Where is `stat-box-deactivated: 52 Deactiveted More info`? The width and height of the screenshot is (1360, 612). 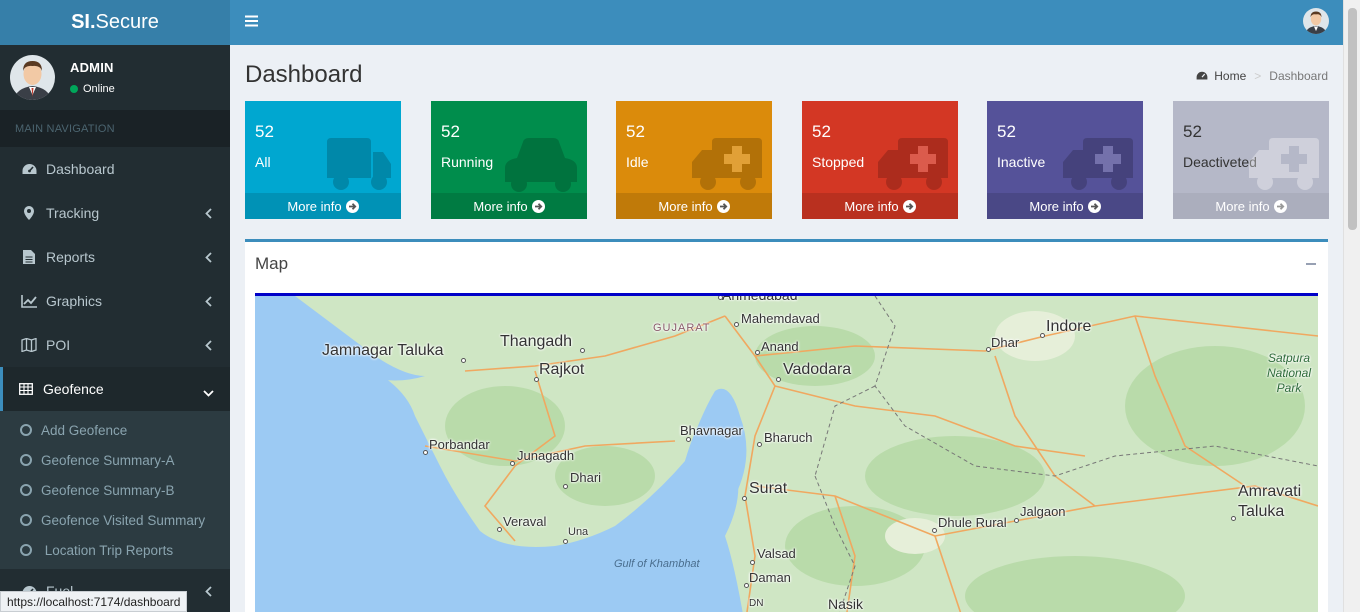
stat-box-deactivated: 52 Deactiveted More info is located at coordinates (1251, 160).